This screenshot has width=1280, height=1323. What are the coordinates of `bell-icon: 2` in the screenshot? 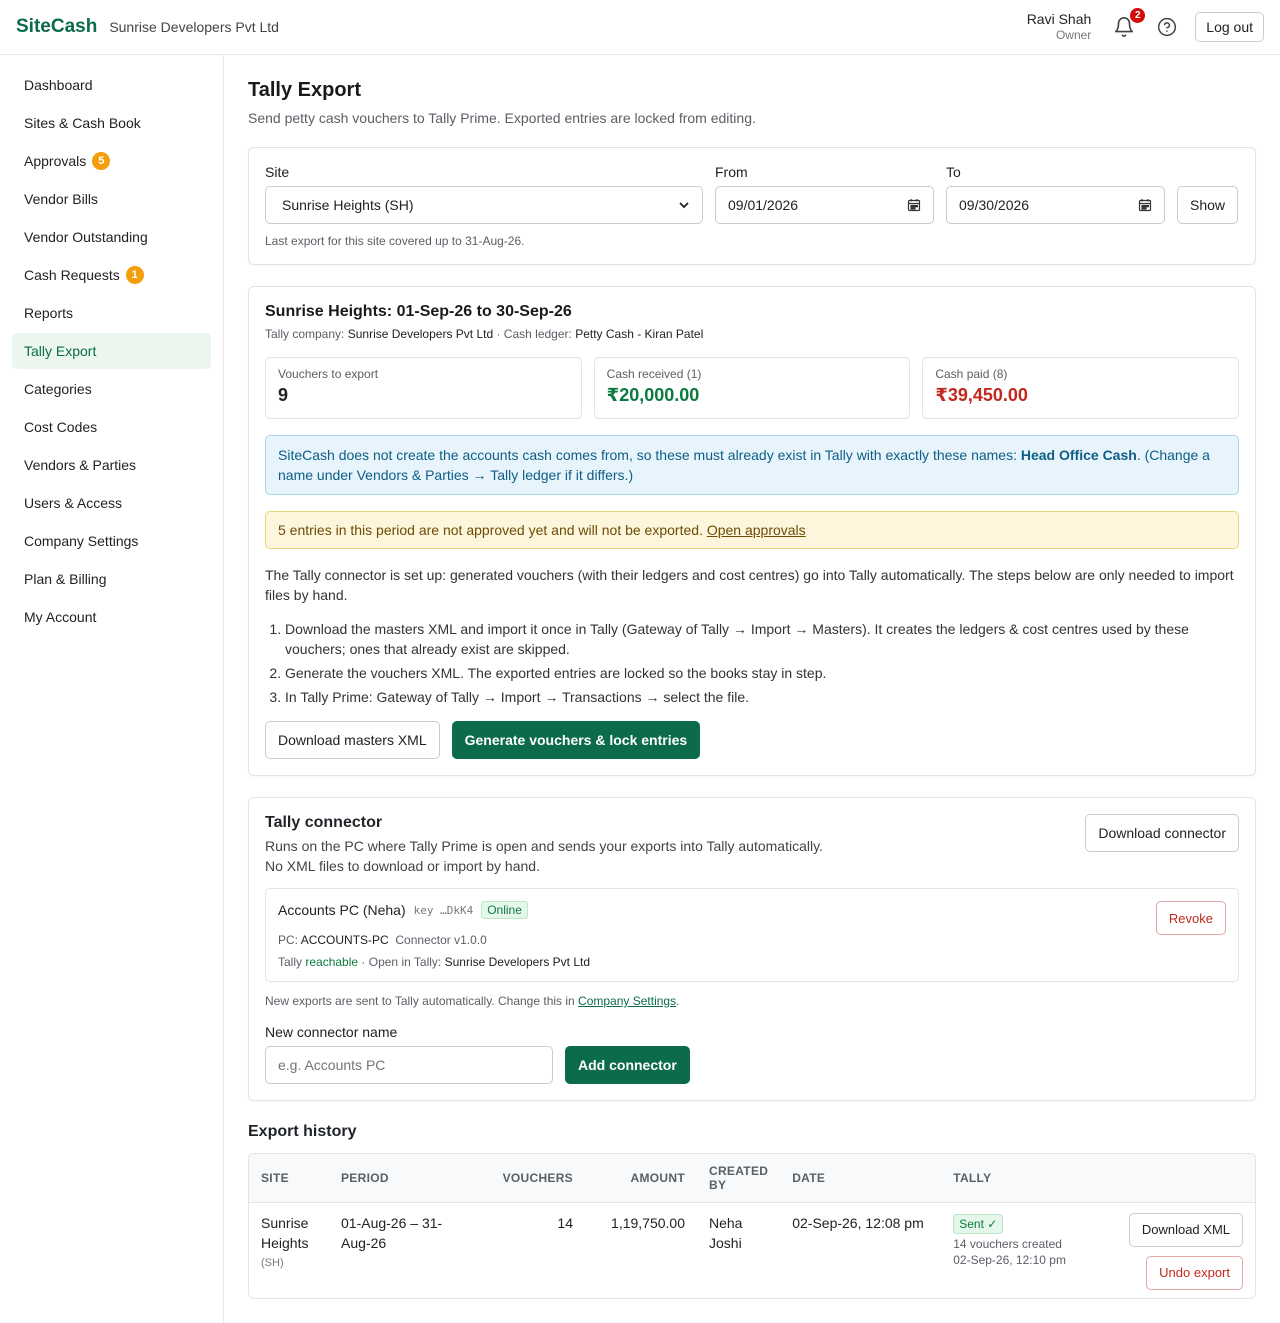 It's located at (1129, 23).